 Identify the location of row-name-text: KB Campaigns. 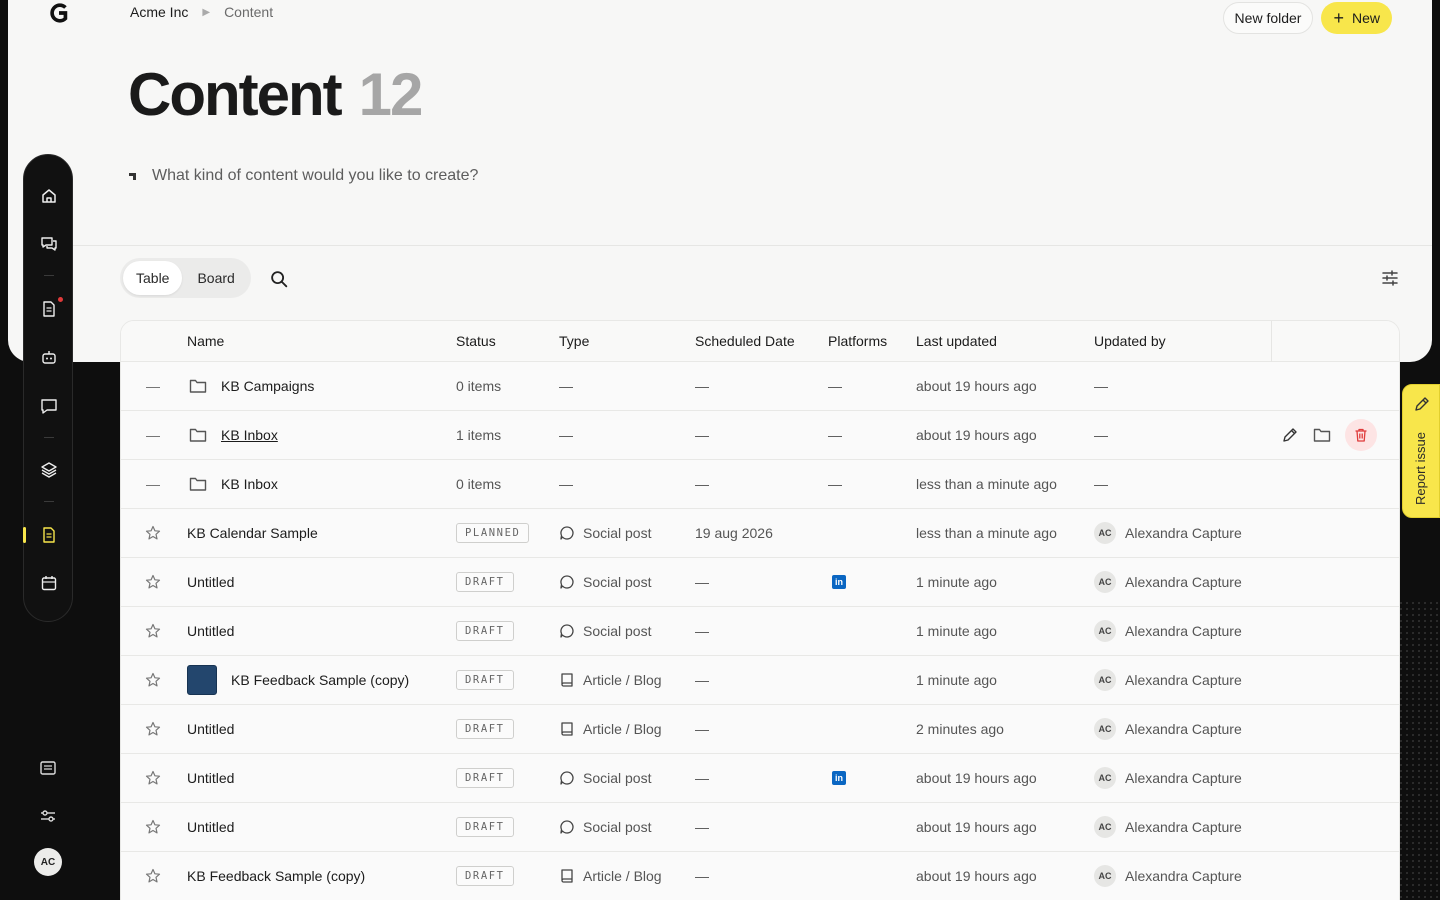
(267, 386).